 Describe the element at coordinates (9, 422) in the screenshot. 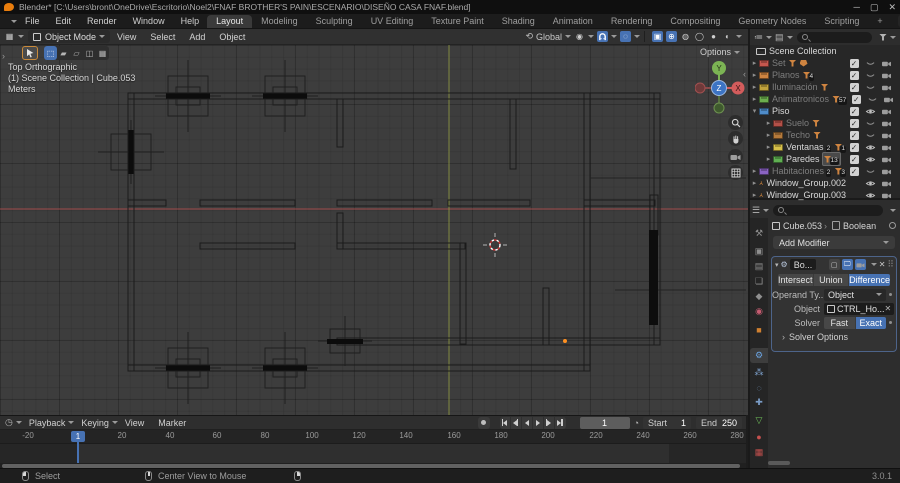

I see `editor-type-icon: ◷` at that location.